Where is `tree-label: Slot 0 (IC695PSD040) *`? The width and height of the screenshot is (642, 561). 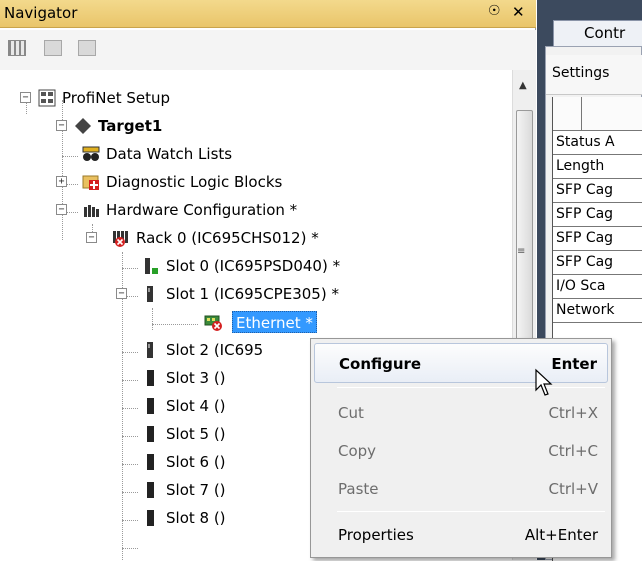
tree-label: Slot 0 (IC695PSD040) * is located at coordinates (253, 266).